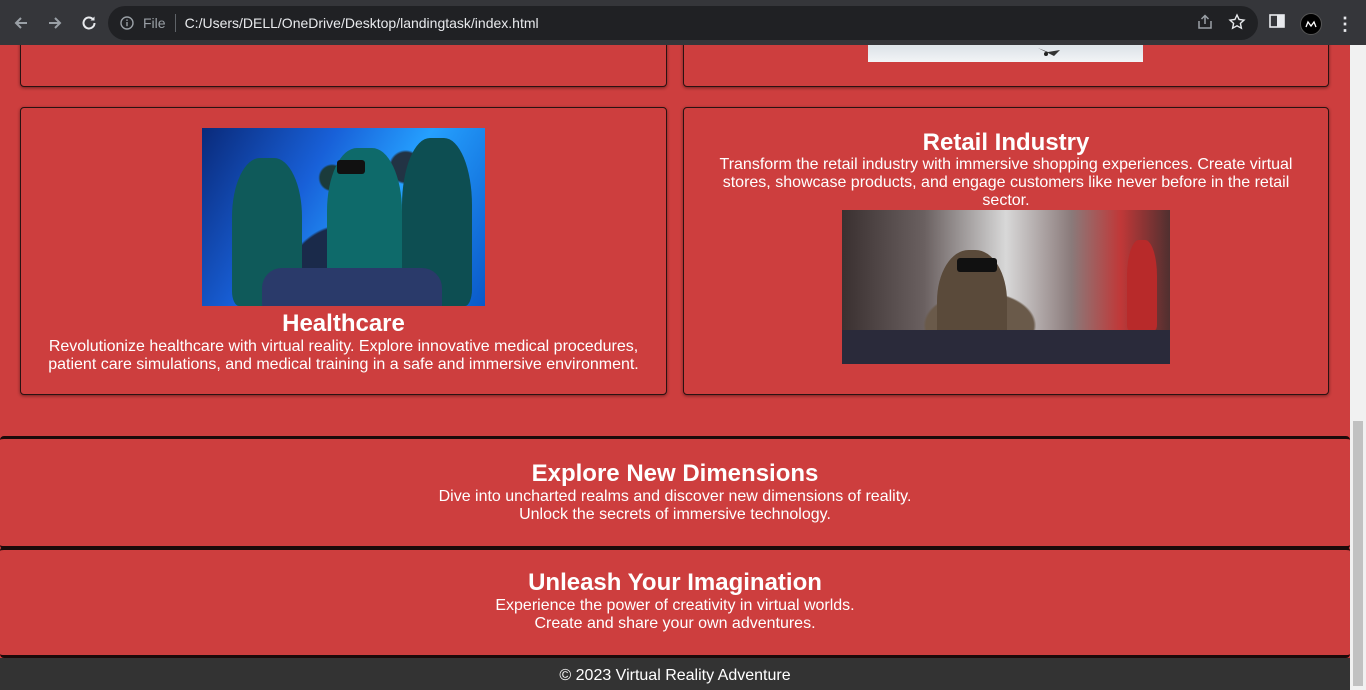 This screenshot has height=690, width=1366. What do you see at coordinates (675, 582) in the screenshot?
I see `unleash-title: Unleash Your Imagination` at bounding box center [675, 582].